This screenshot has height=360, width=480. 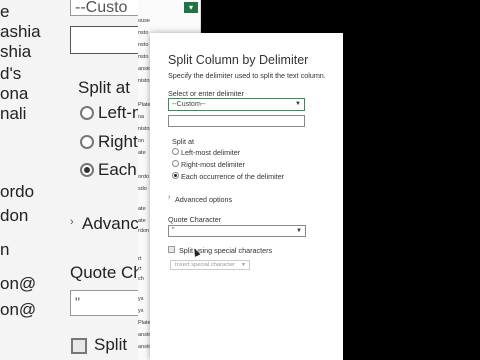 What do you see at coordinates (110, 223) in the screenshot?
I see `bg-advanced-label: Advanc` at bounding box center [110, 223].